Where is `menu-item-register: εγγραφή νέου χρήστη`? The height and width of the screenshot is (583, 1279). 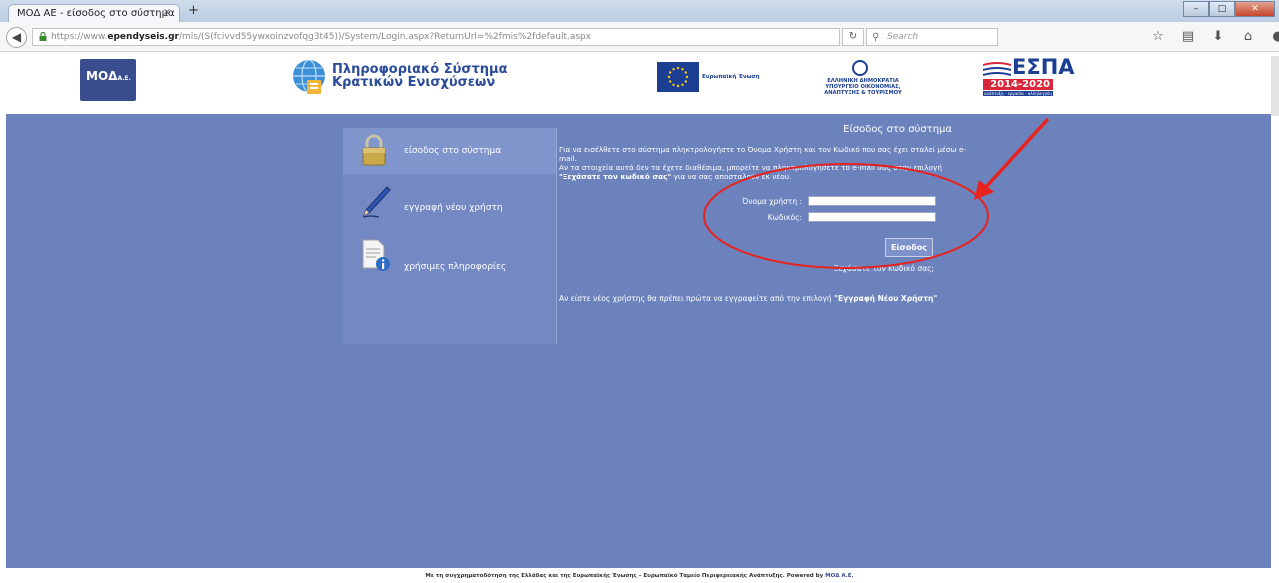
menu-item-register: εγγραφή νέου χρήστη is located at coordinates (449, 204).